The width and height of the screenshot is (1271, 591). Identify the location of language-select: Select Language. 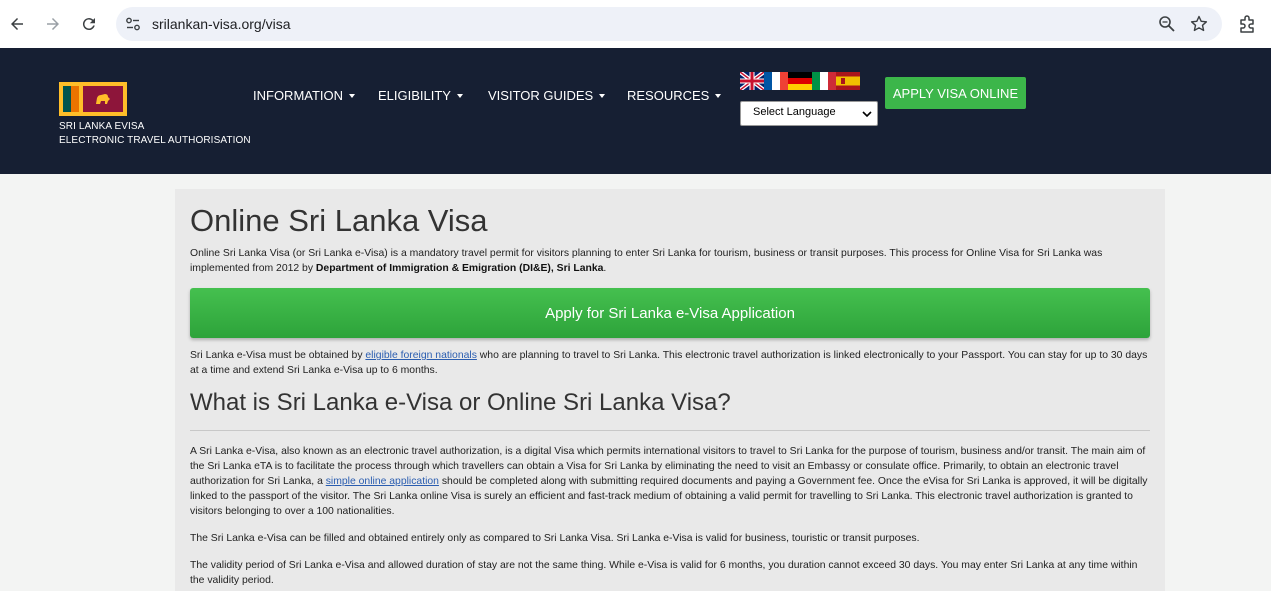
(809, 113).